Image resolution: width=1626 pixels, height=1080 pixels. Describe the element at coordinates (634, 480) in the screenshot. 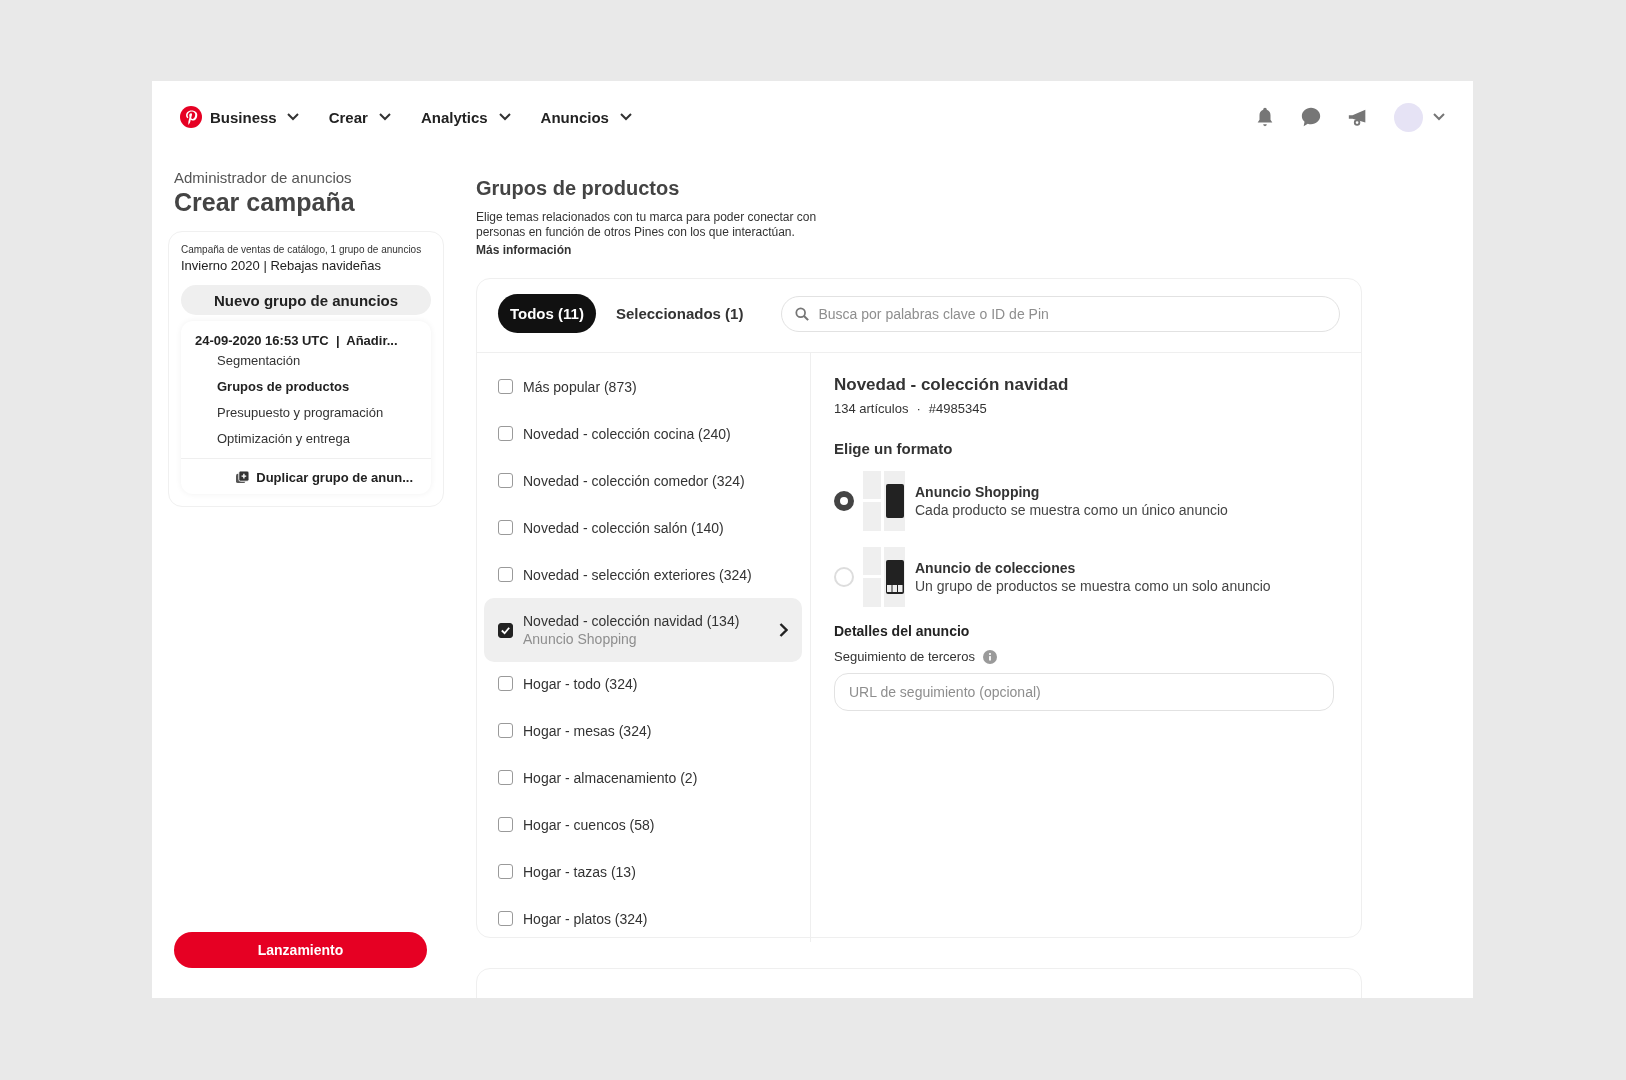

I see `group-label: Novedad - colección comedor (324)` at that location.